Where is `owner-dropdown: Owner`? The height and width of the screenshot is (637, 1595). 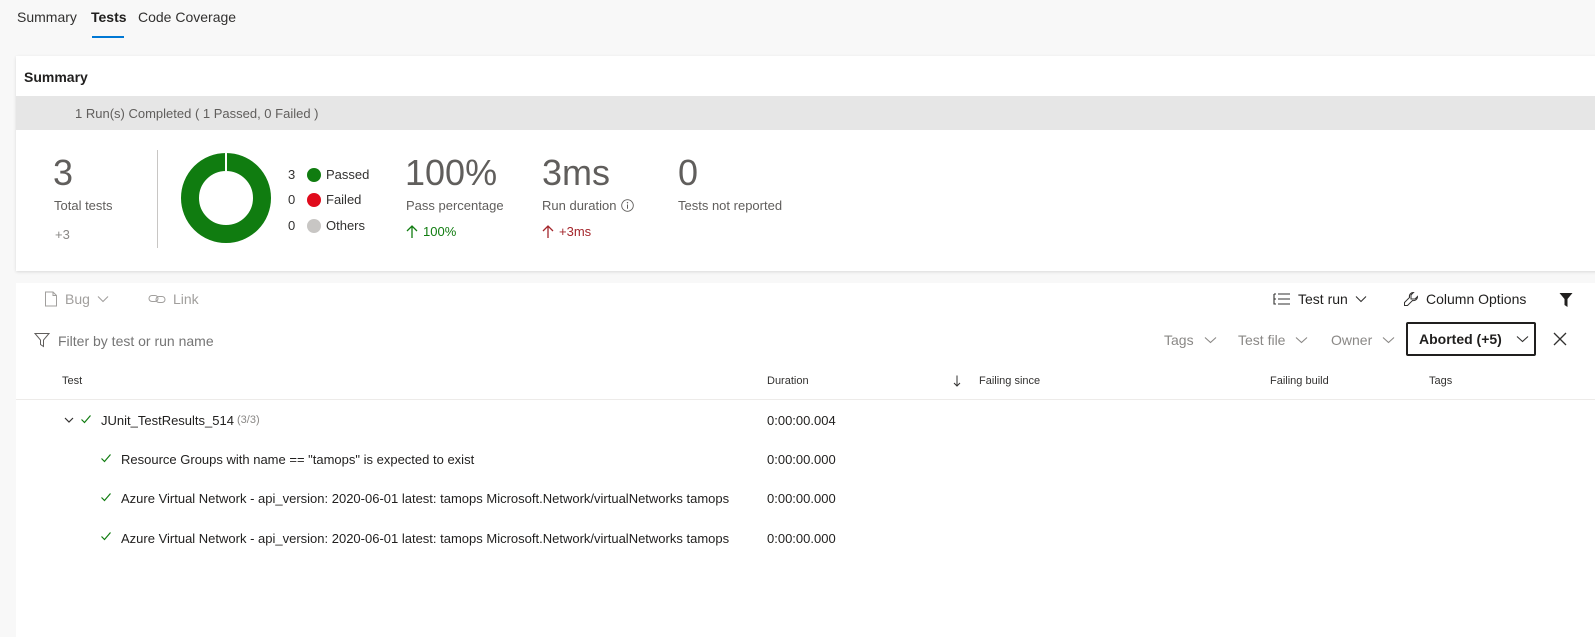 owner-dropdown: Owner is located at coordinates (1363, 340).